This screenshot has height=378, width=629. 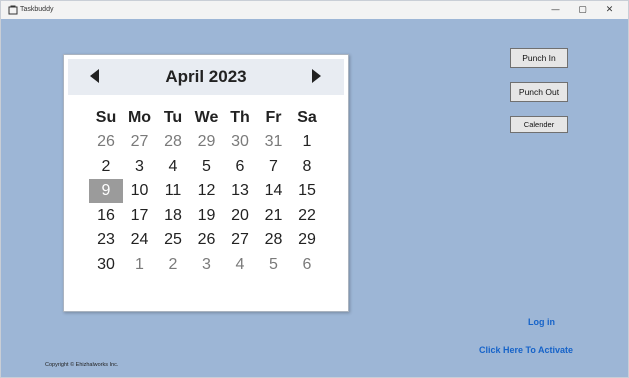 I want to click on minimize-button: —, so click(x=555, y=10).